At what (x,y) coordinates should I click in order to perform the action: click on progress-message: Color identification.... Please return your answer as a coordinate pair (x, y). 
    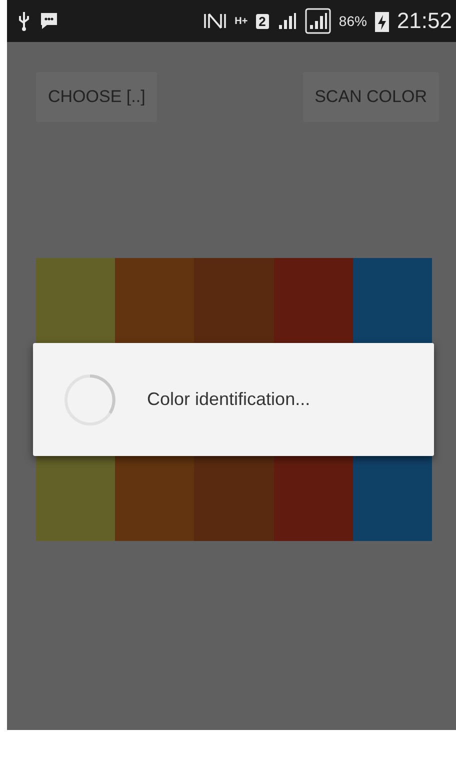
    Looking at the image, I should click on (228, 399).